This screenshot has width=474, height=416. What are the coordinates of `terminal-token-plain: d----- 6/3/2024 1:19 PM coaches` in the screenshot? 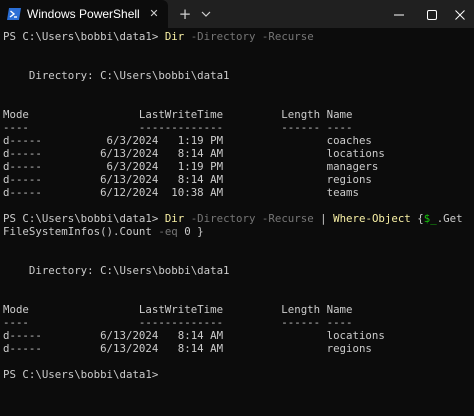 It's located at (187, 140).